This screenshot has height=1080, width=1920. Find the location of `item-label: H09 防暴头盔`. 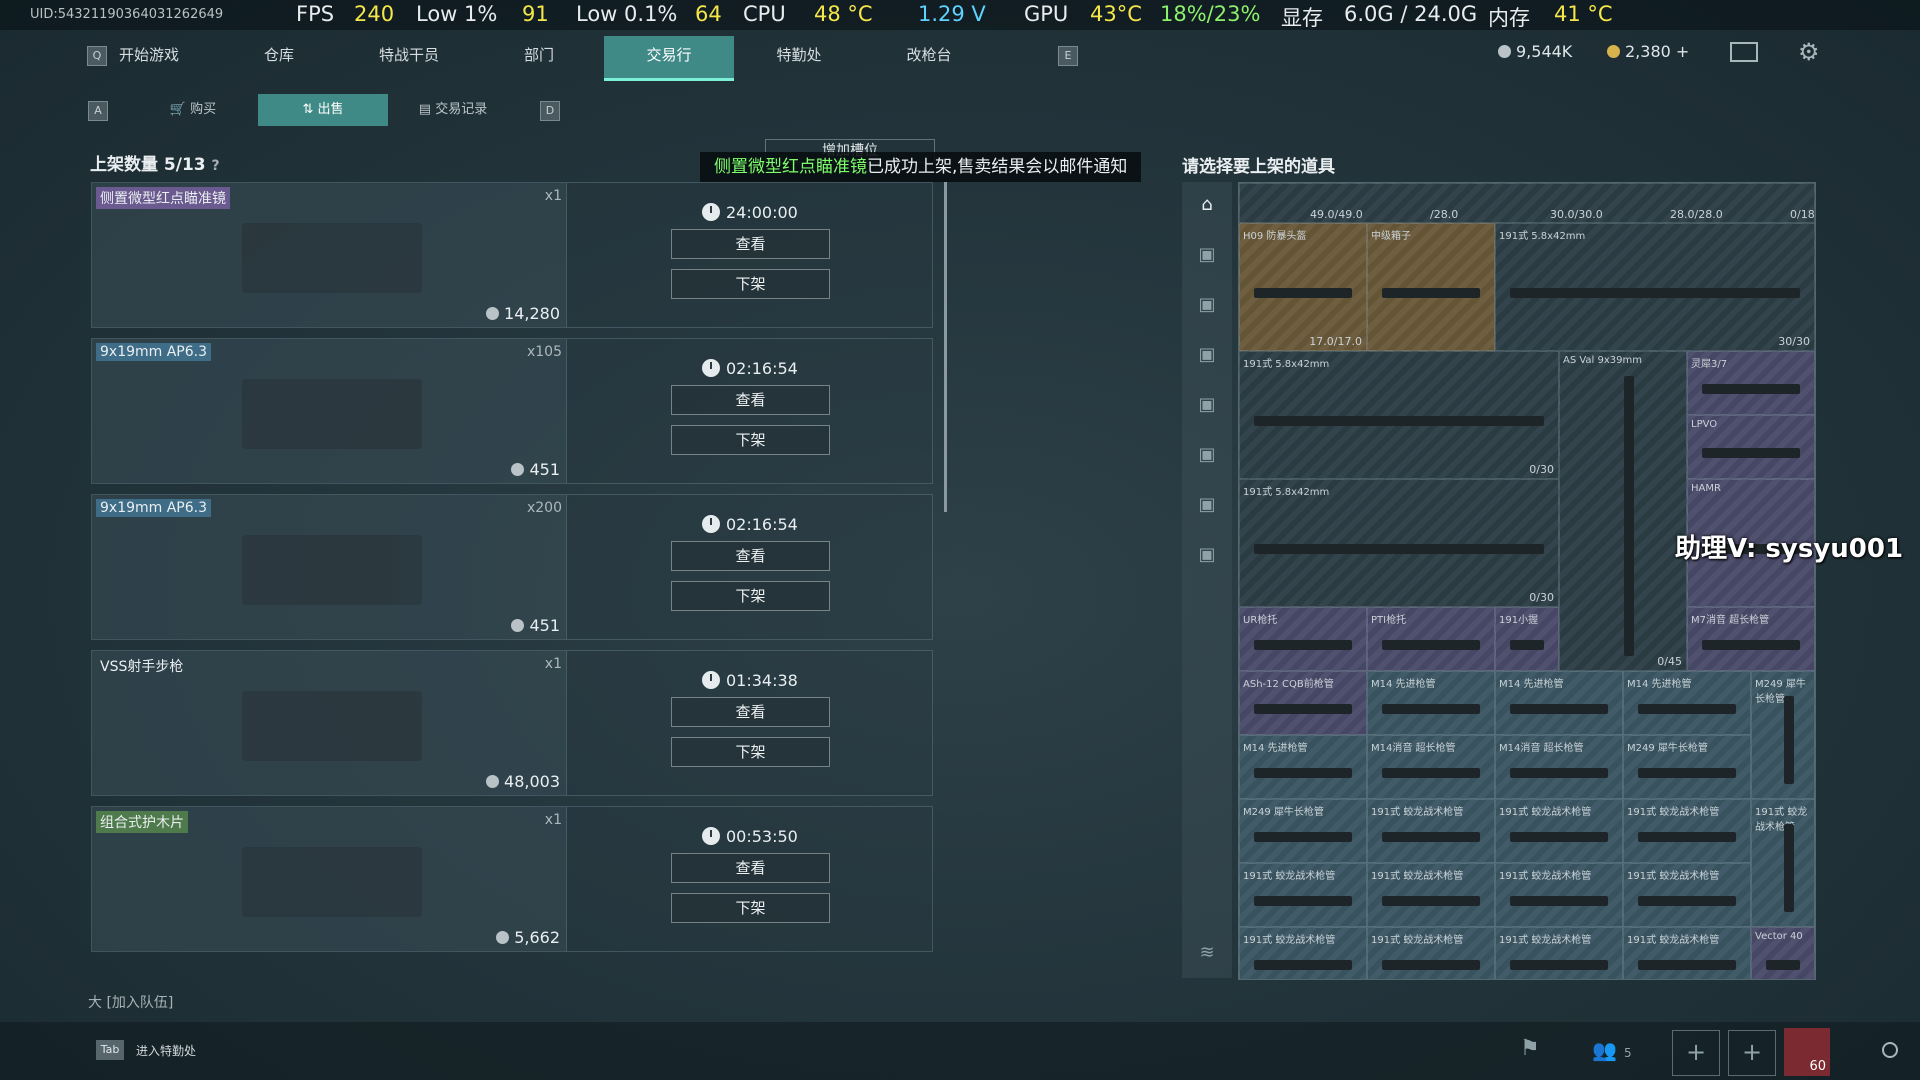

item-label: H09 防暴头盔 is located at coordinates (1275, 236).